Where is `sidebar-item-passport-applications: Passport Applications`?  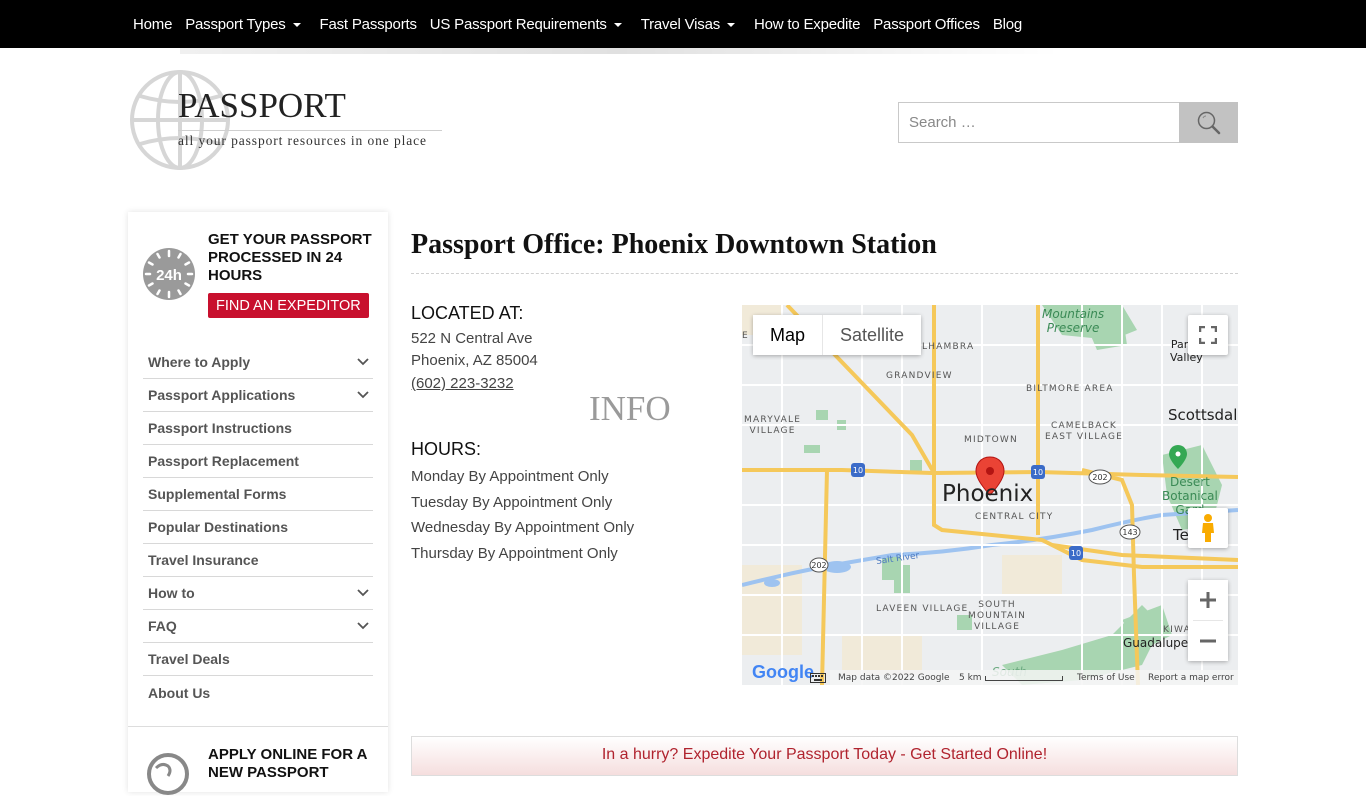 sidebar-item-passport-applications: Passport Applications is located at coordinates (258, 395).